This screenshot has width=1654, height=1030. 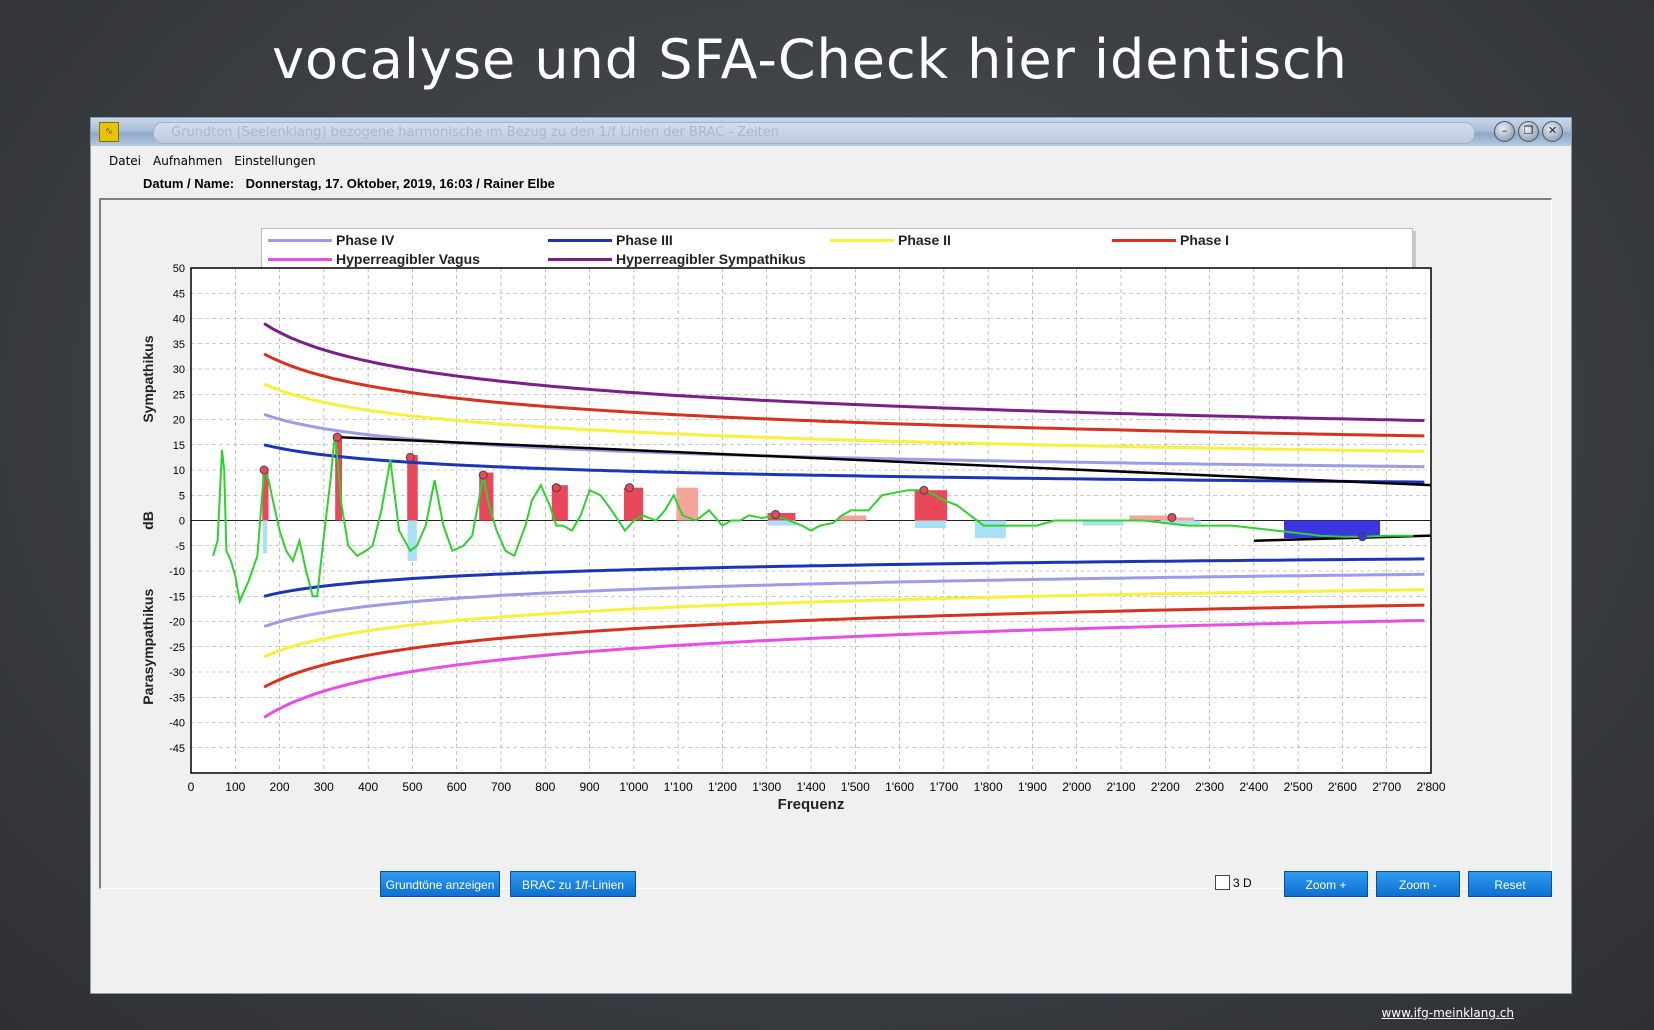 What do you see at coordinates (280, 787) in the screenshot?
I see `x-tick-label: 200` at bounding box center [280, 787].